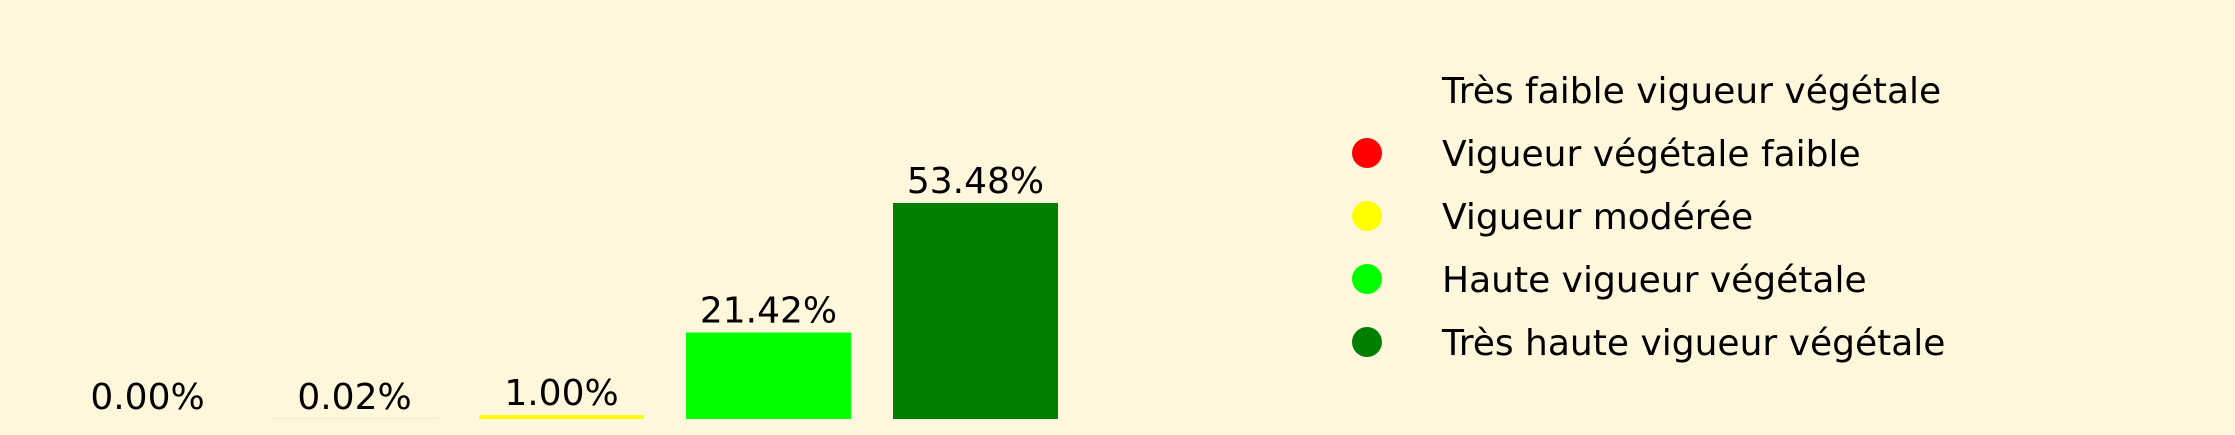 The height and width of the screenshot is (435, 2235). Describe the element at coordinates (975, 181) in the screenshot. I see `bar-value-label-5: 53.48%` at that location.